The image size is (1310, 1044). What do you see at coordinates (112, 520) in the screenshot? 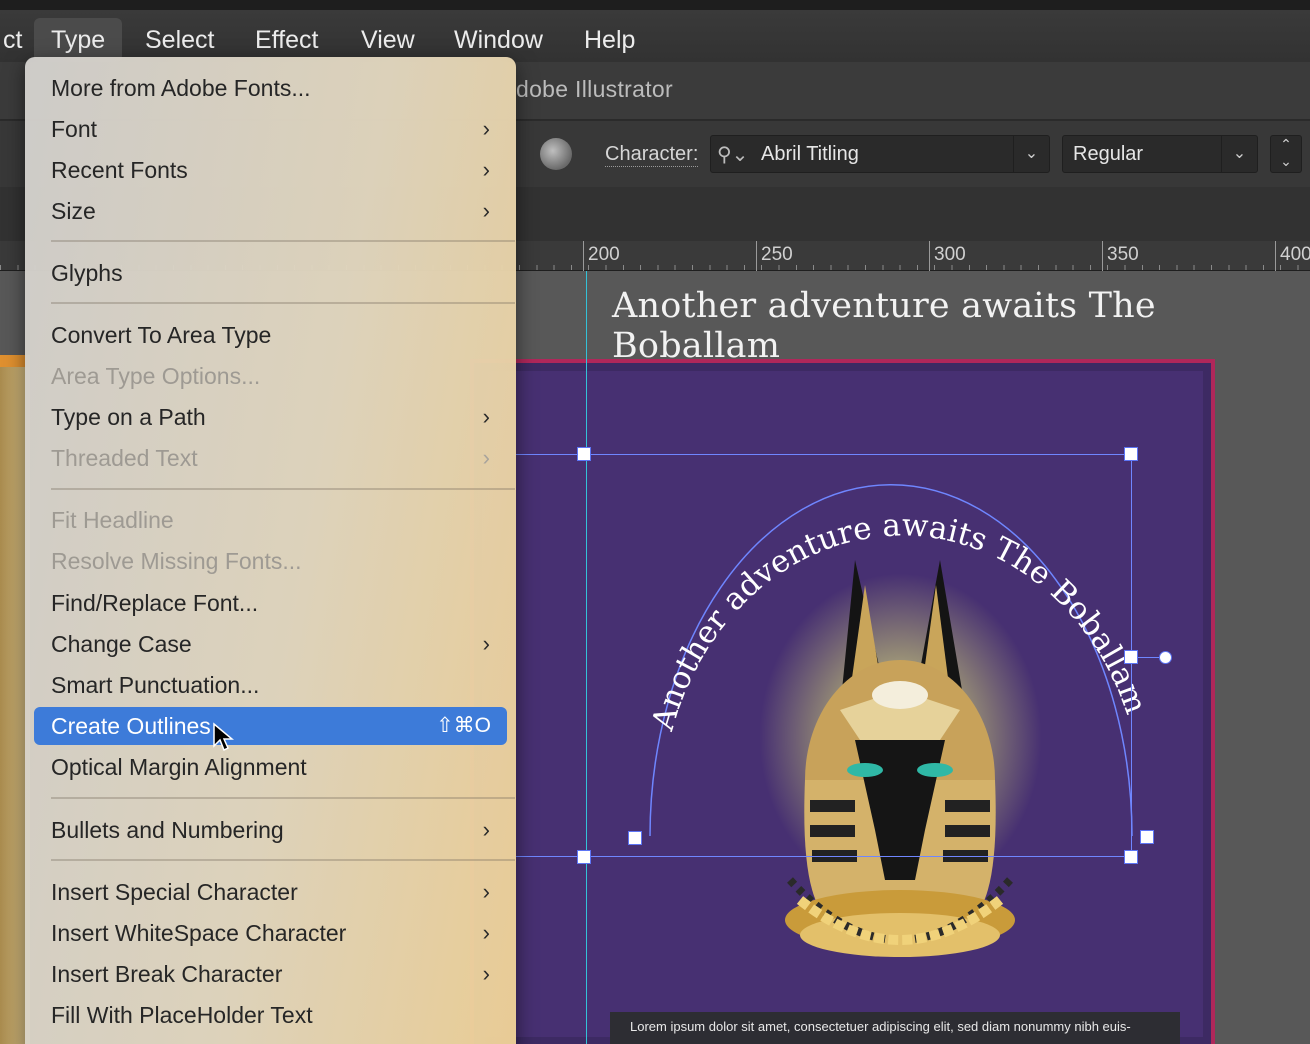
I see `menu-item-label: Fit Headline` at bounding box center [112, 520].